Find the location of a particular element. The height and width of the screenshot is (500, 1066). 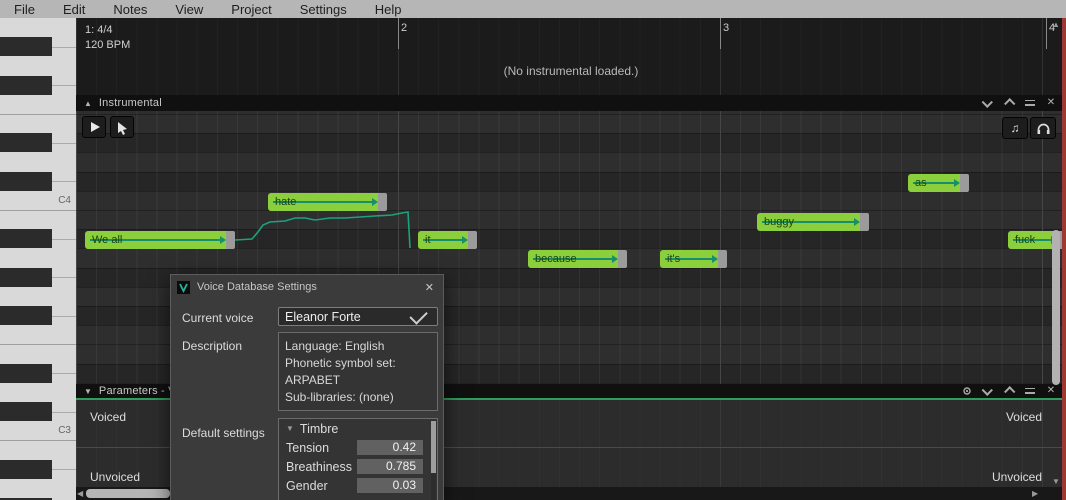

description-line: Language: English is located at coordinates (335, 346).